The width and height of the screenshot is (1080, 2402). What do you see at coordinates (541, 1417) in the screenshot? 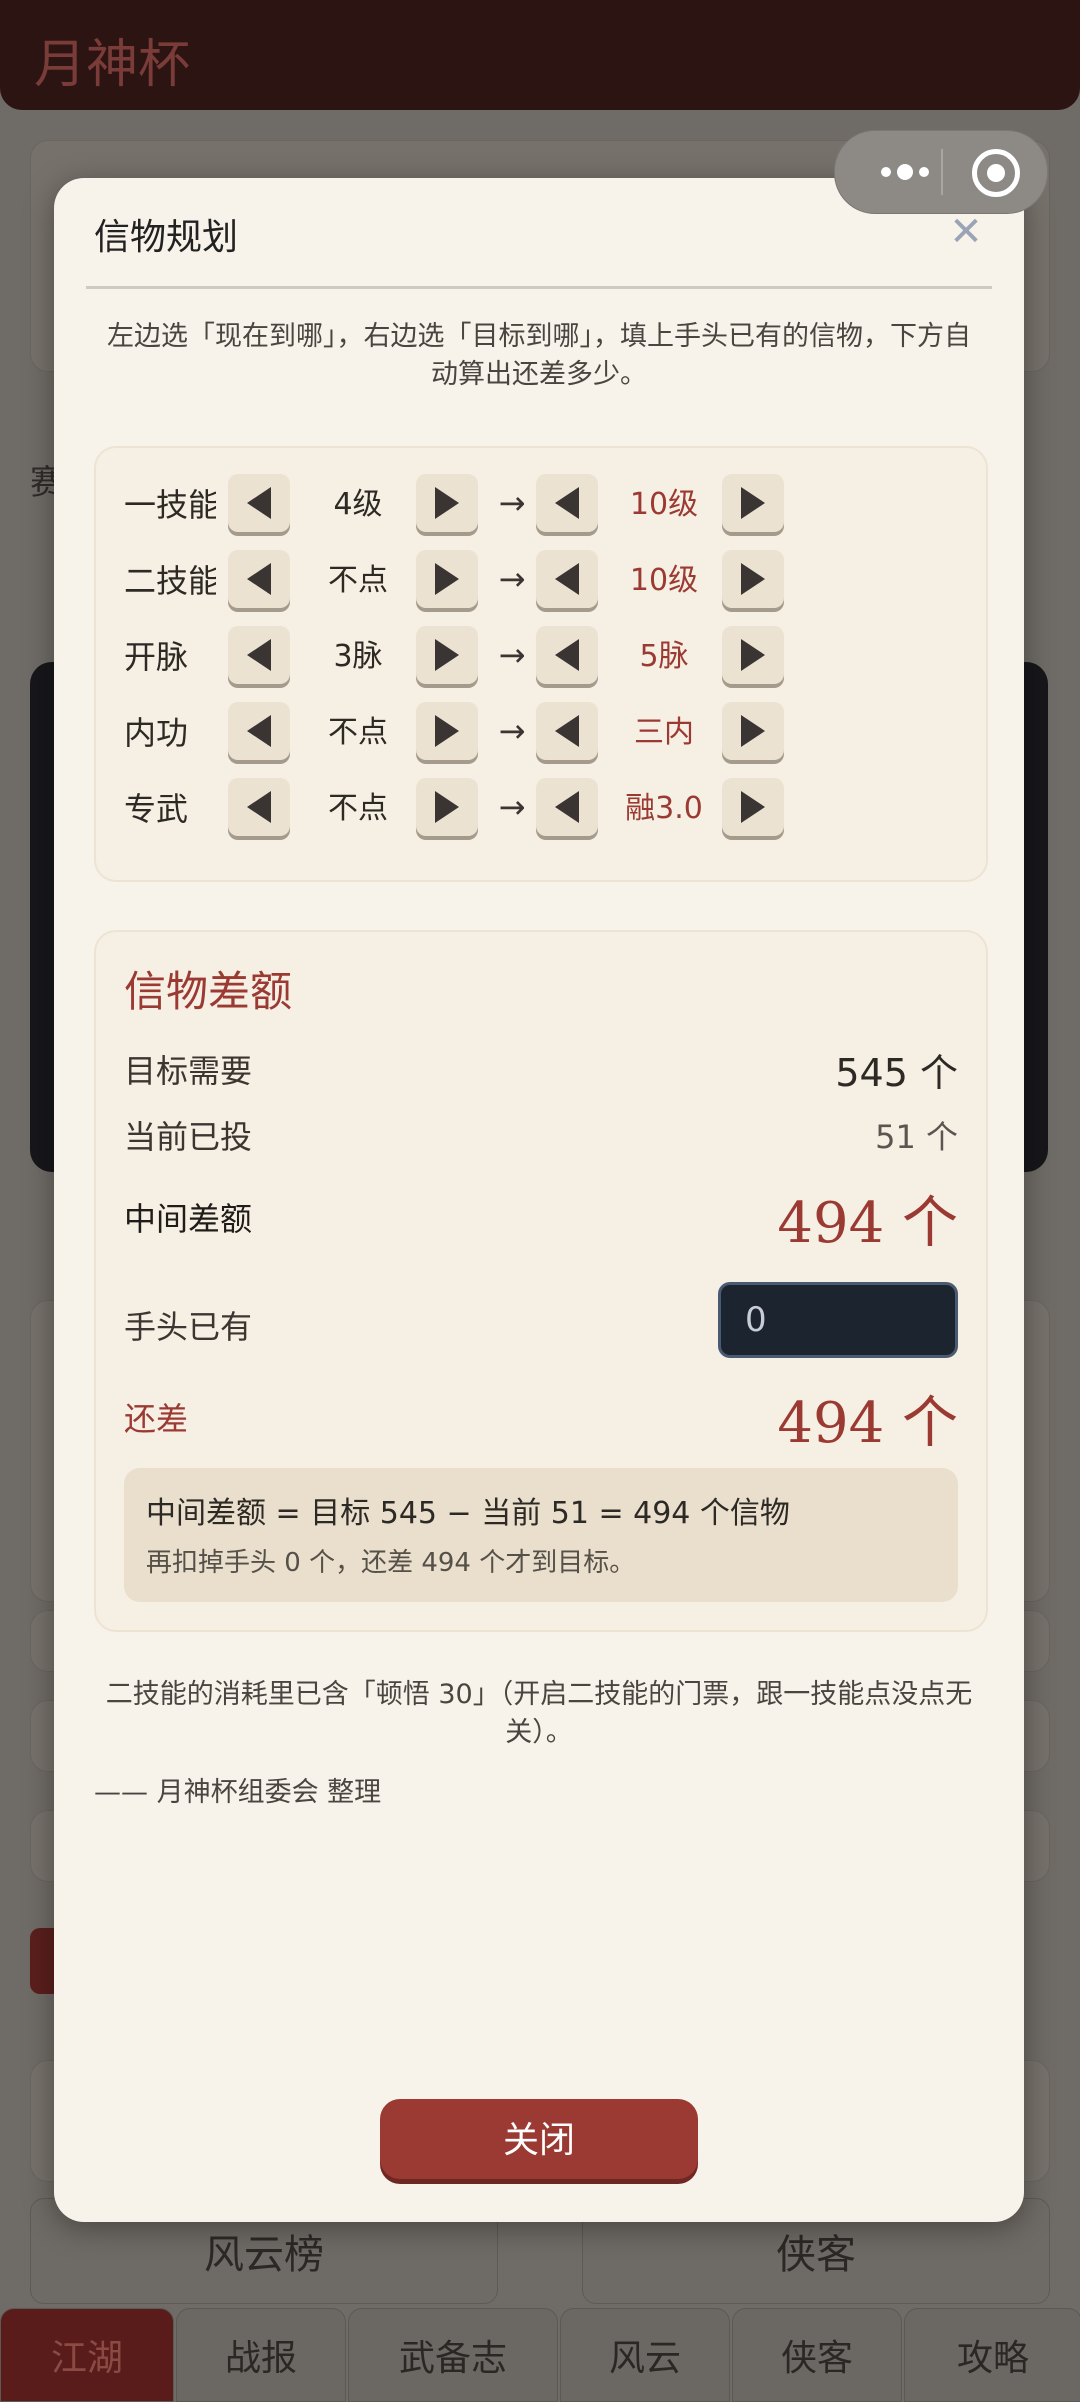
I see `remaining-row: 还差 494 个` at bounding box center [541, 1417].